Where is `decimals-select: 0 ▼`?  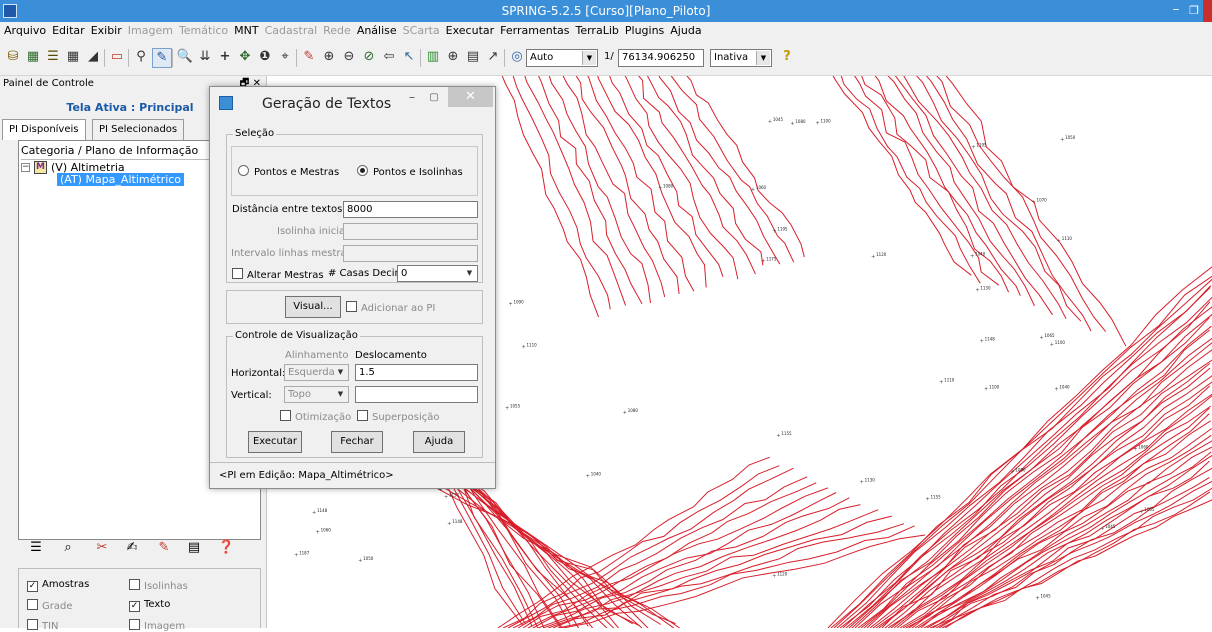
decimals-select: 0 ▼ is located at coordinates (437, 273).